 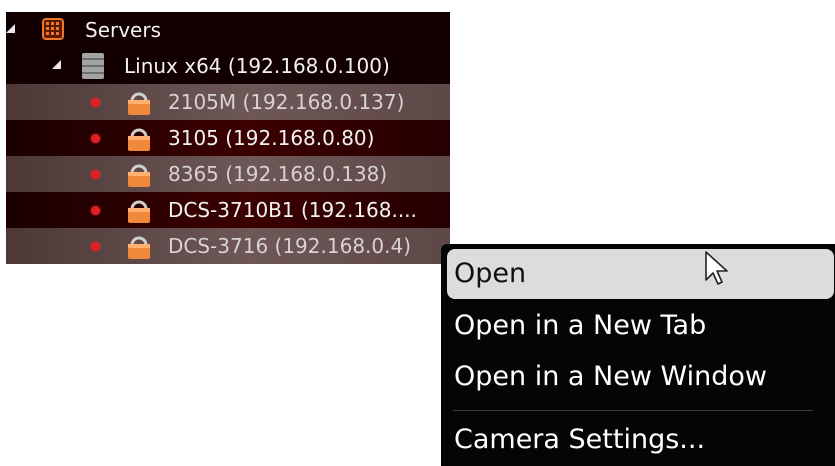 What do you see at coordinates (257, 66) in the screenshot?
I see `tree-node-label: Linux x64 (192.168.0.100)` at bounding box center [257, 66].